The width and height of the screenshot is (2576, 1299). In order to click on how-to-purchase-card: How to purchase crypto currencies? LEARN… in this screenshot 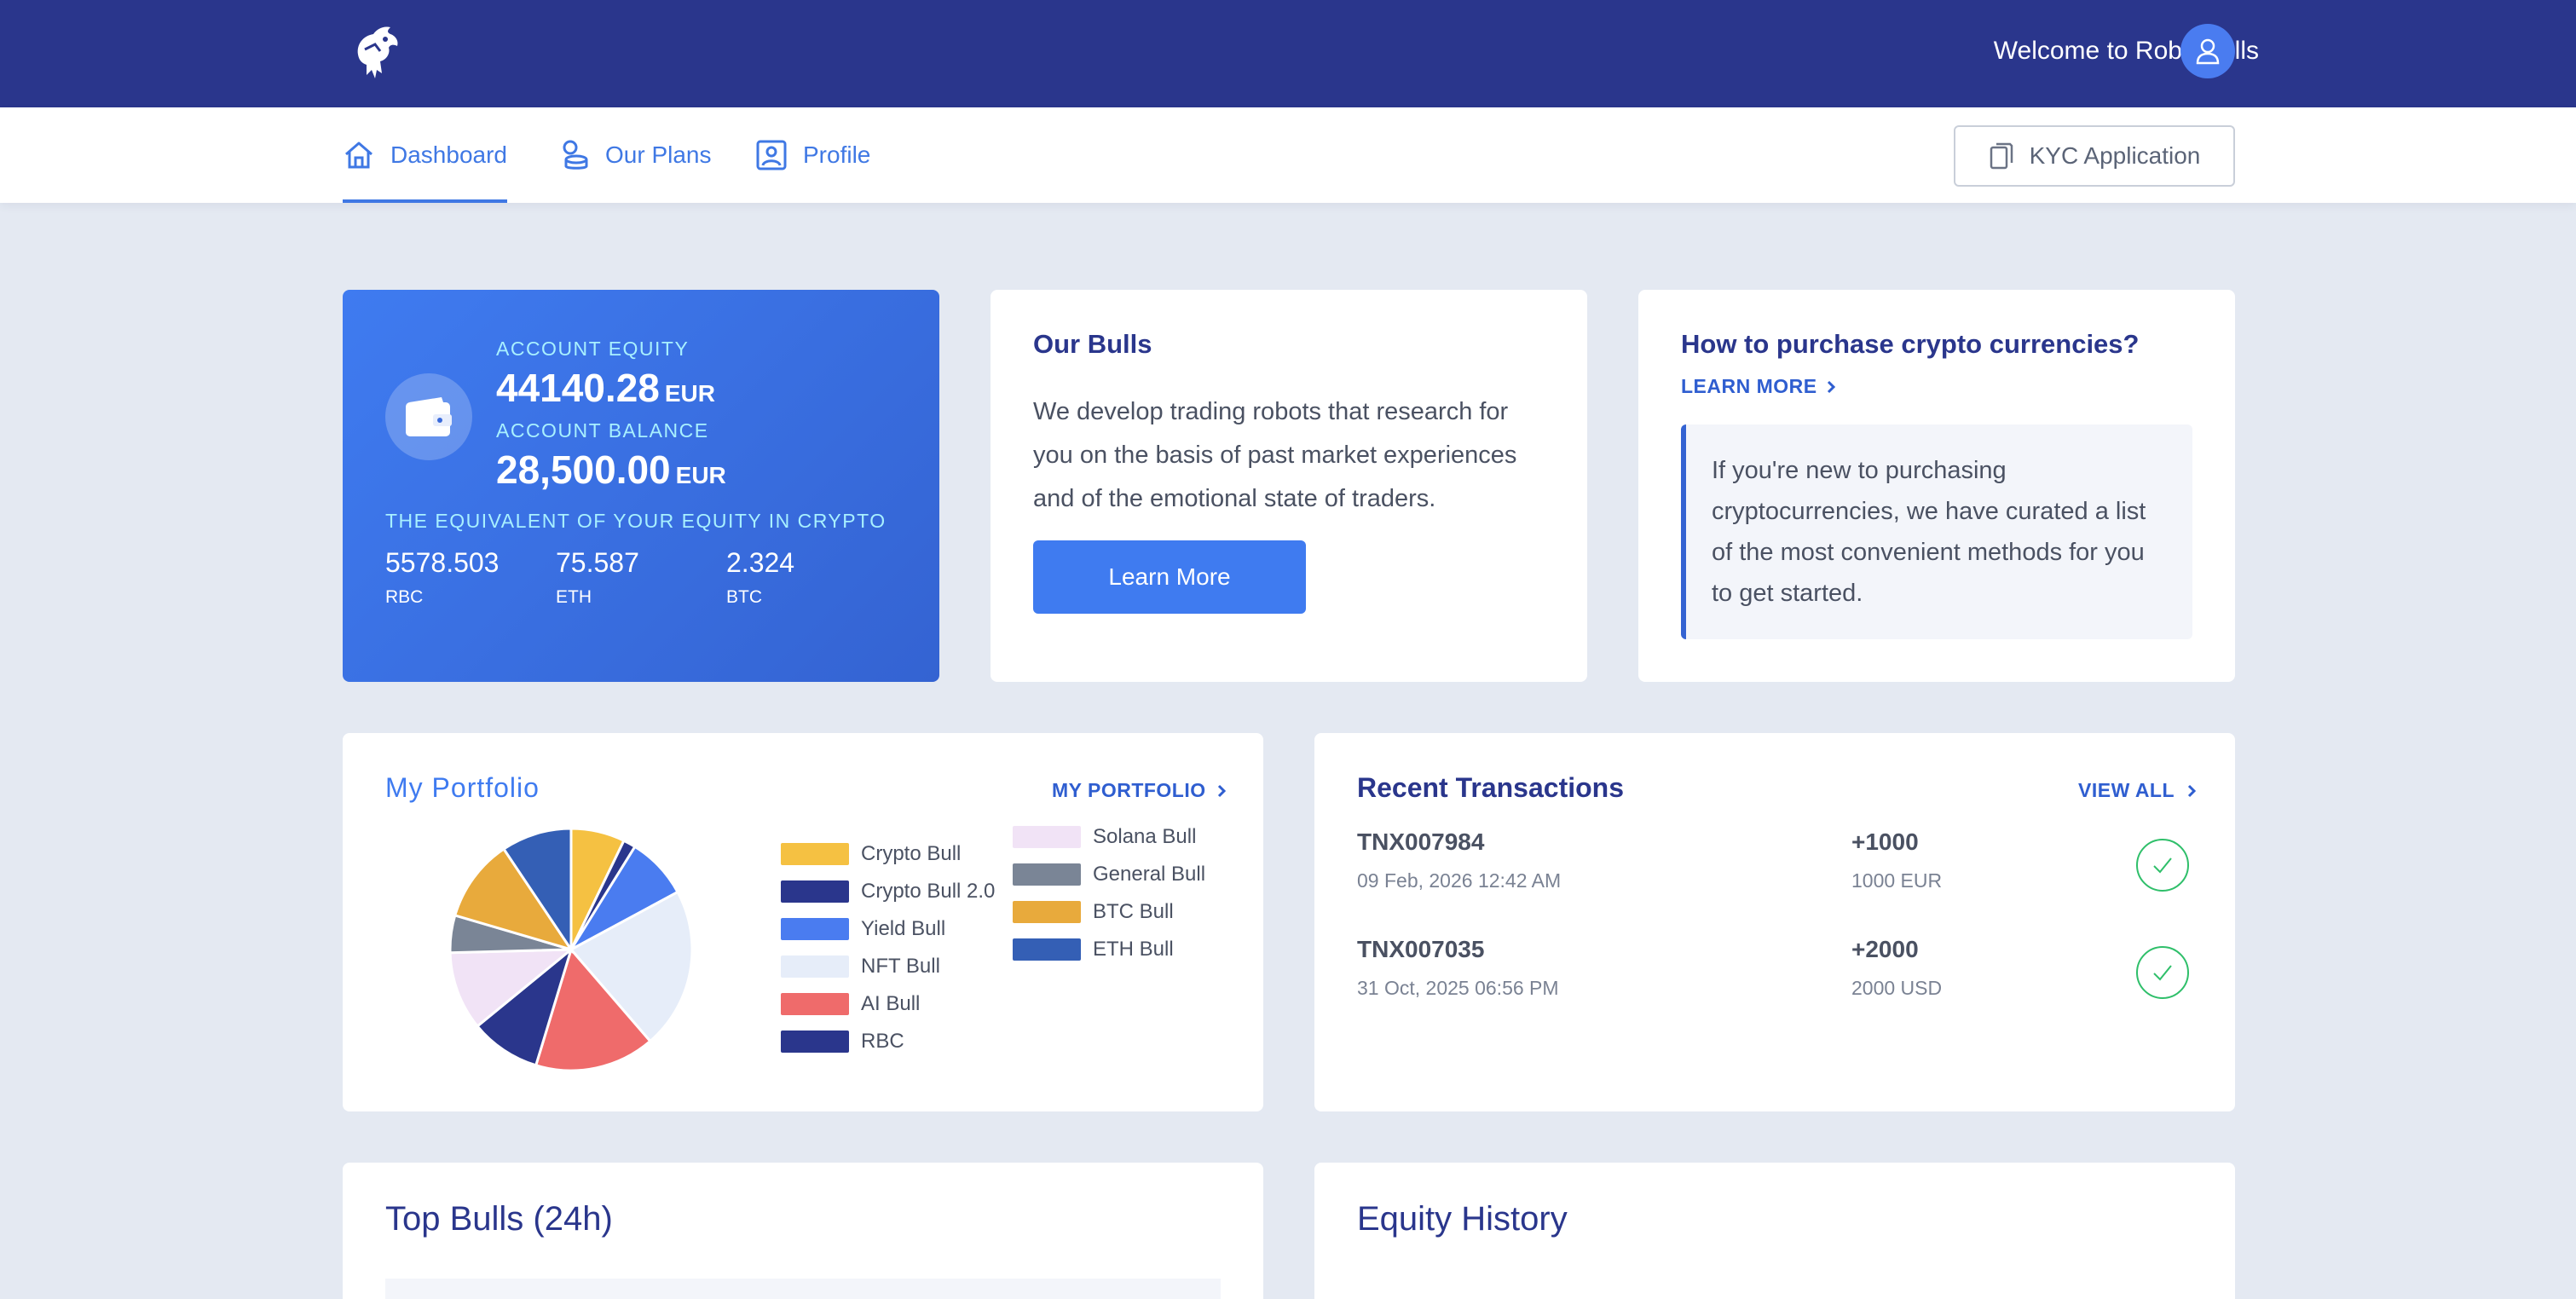, I will do `click(1936, 486)`.